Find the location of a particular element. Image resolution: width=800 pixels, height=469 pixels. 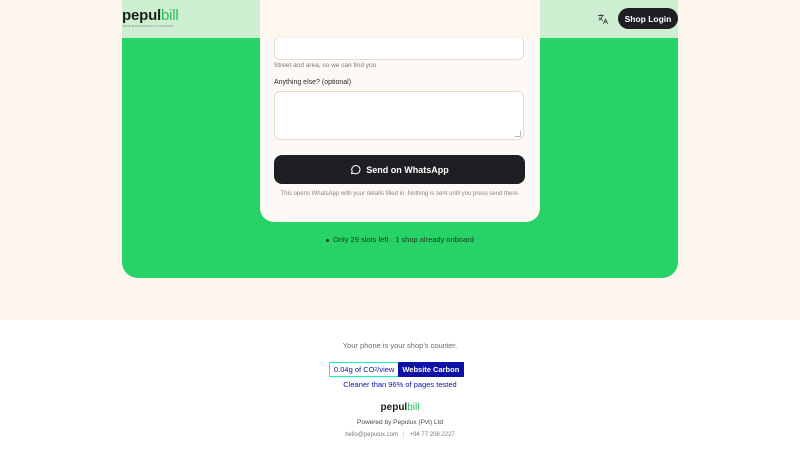

street-address-input is located at coordinates (399, 48).